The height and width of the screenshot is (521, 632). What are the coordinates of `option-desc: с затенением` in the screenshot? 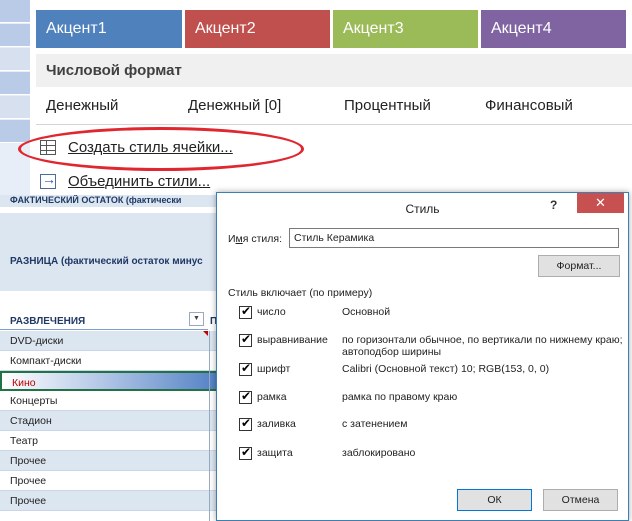 It's located at (375, 424).